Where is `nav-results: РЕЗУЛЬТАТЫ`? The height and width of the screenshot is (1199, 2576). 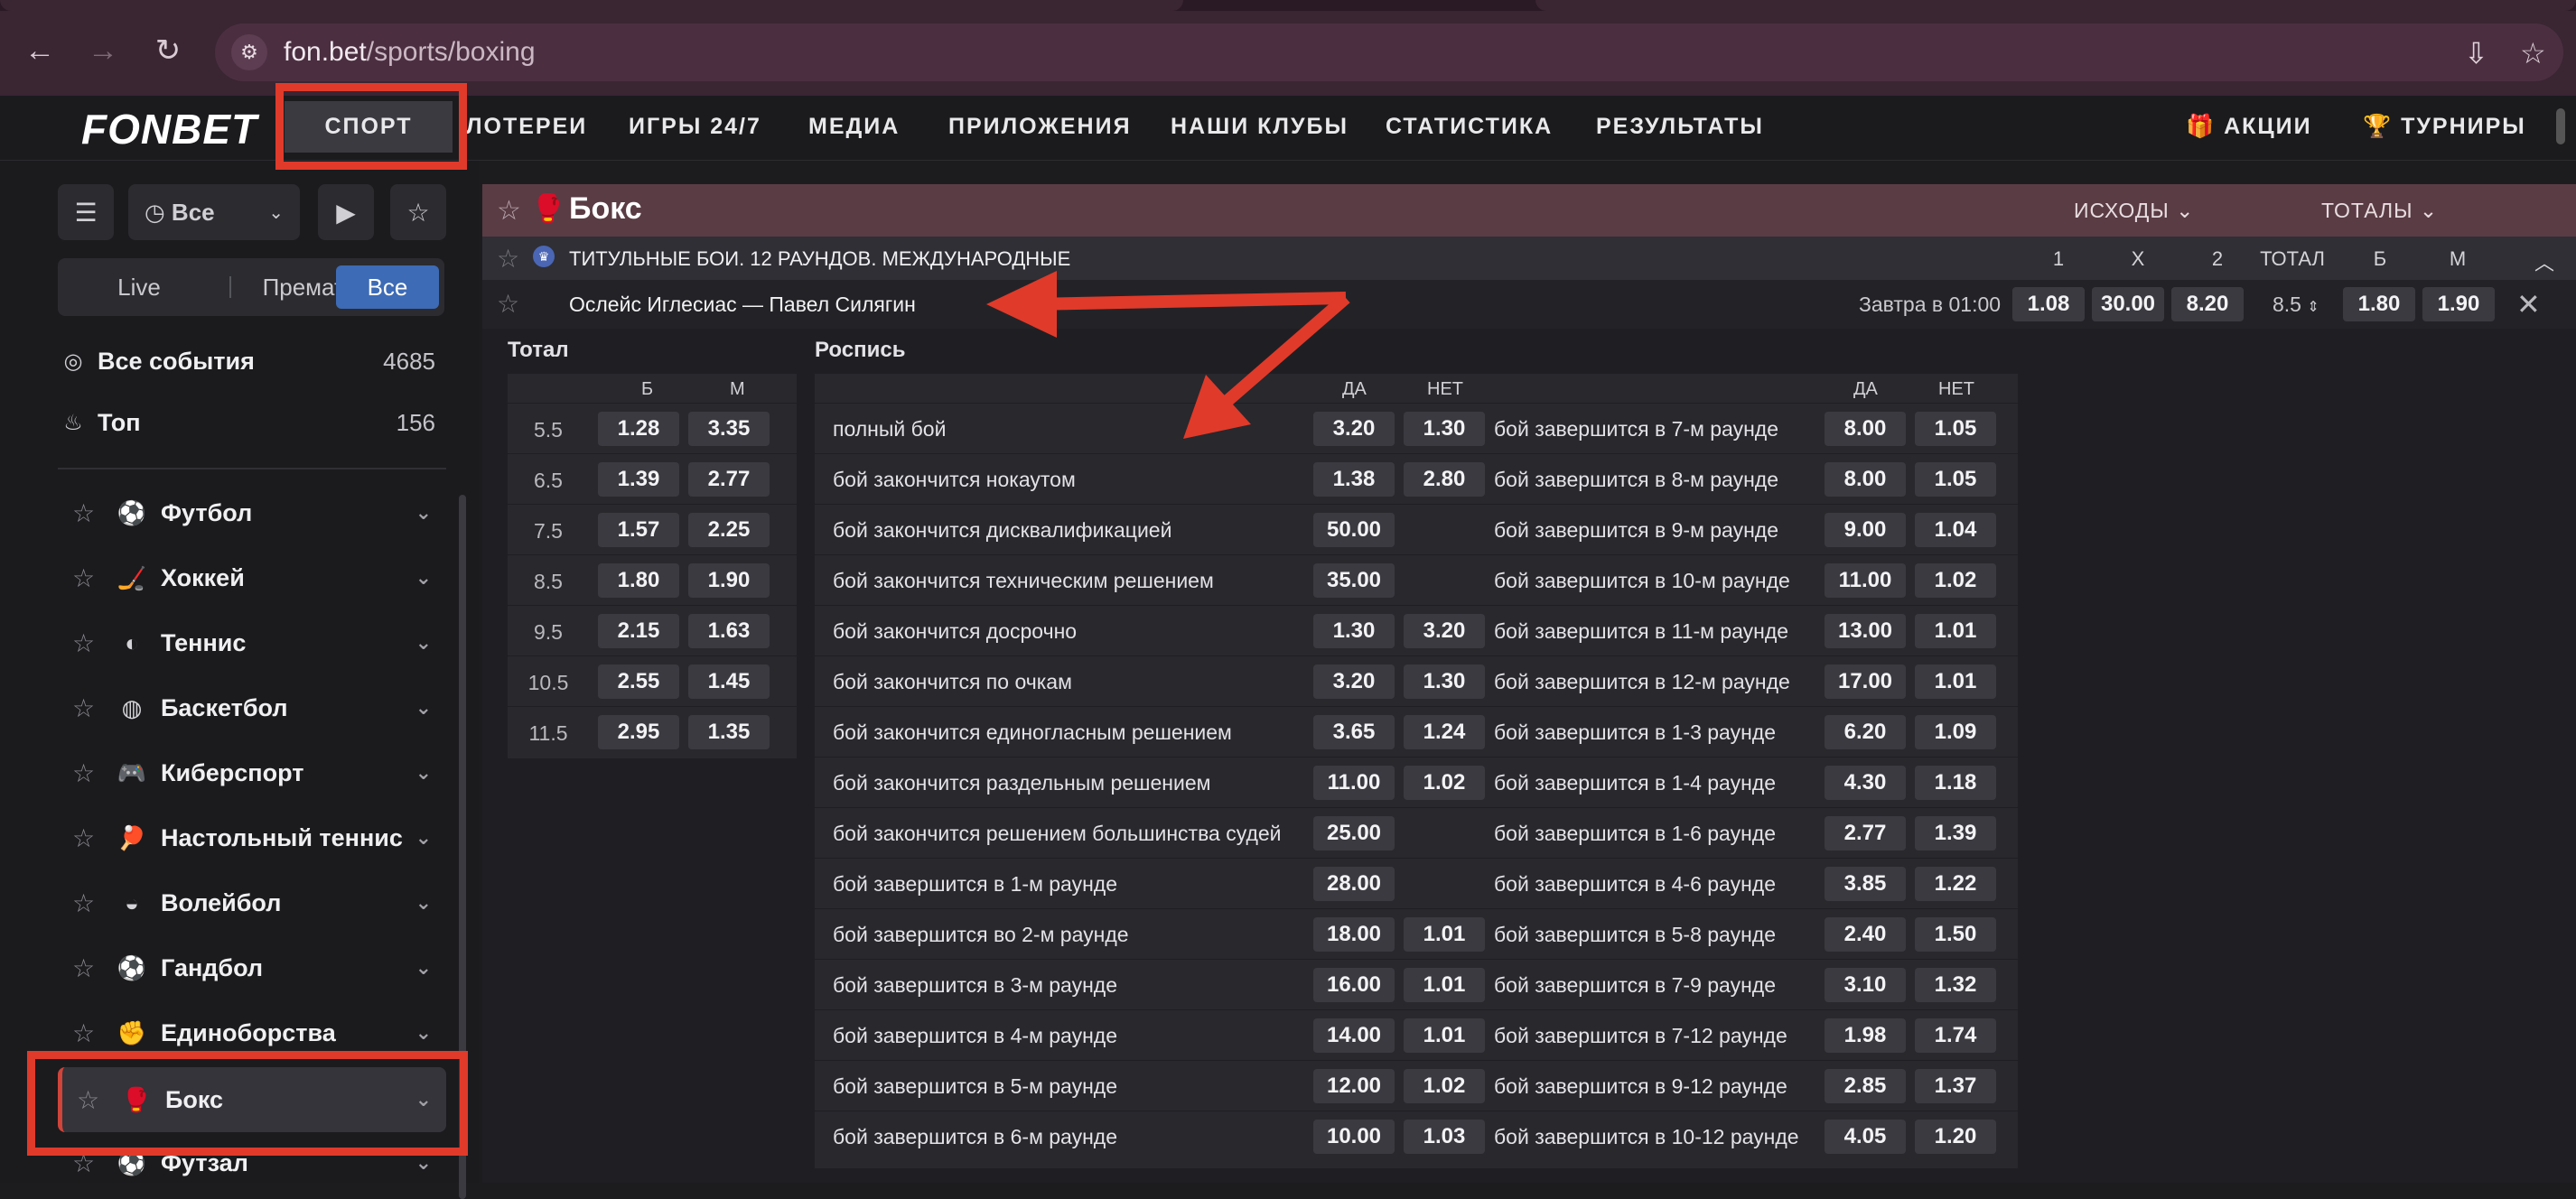
nav-results: РЕЗУЛЬТАТЫ is located at coordinates (1680, 127).